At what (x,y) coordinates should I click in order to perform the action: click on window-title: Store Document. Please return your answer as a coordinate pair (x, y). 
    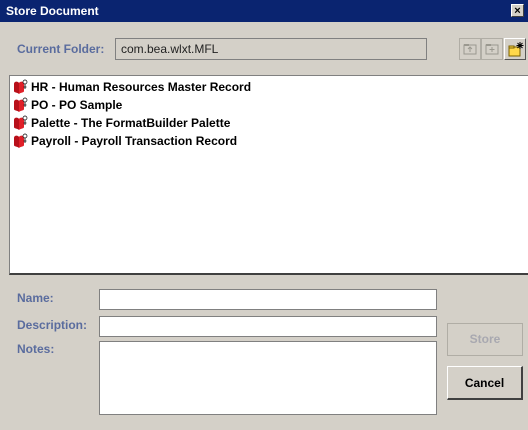
    Looking at the image, I should click on (52, 11).